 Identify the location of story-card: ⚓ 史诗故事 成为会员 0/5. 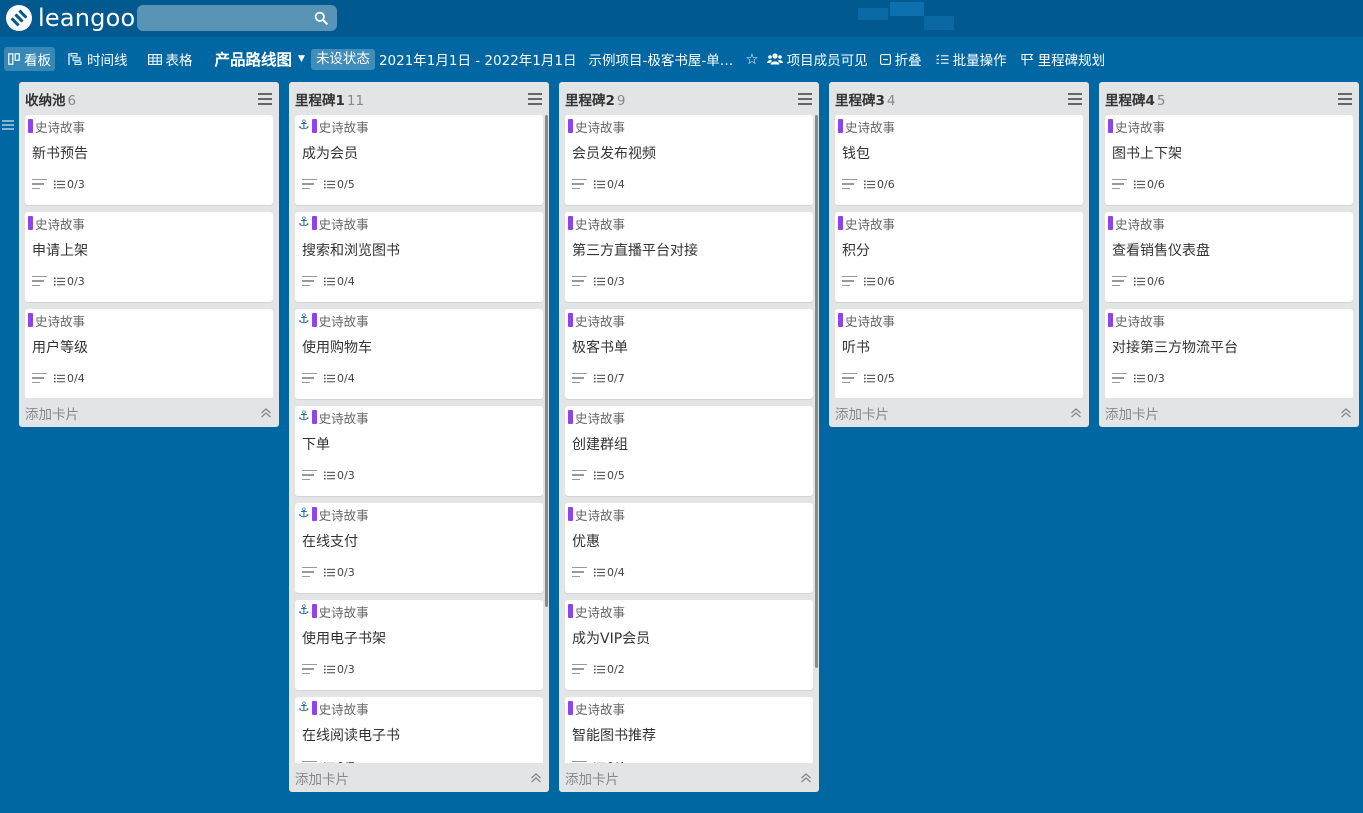
(419, 160).